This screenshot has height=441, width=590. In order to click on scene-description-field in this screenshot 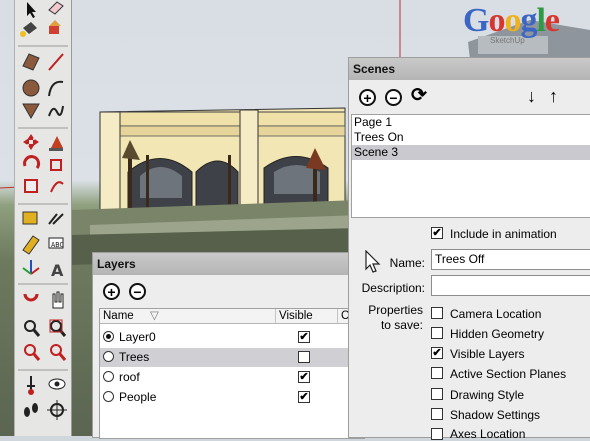, I will do `click(510, 285)`.